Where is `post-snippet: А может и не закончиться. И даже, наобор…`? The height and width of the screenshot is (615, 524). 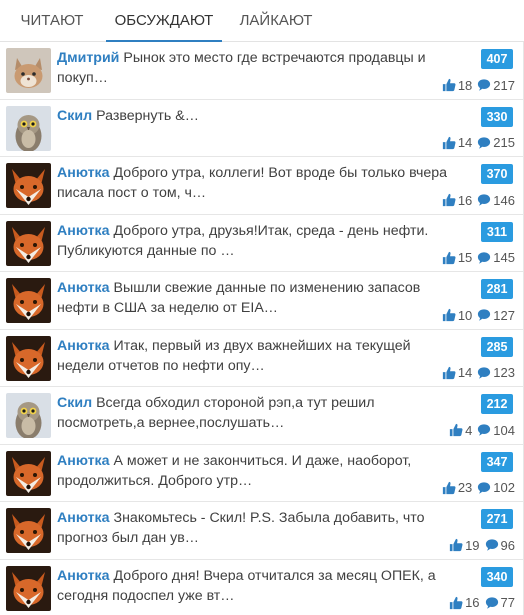 post-snippet: А может и не закончиться. И даже, наобор… is located at coordinates (234, 471).